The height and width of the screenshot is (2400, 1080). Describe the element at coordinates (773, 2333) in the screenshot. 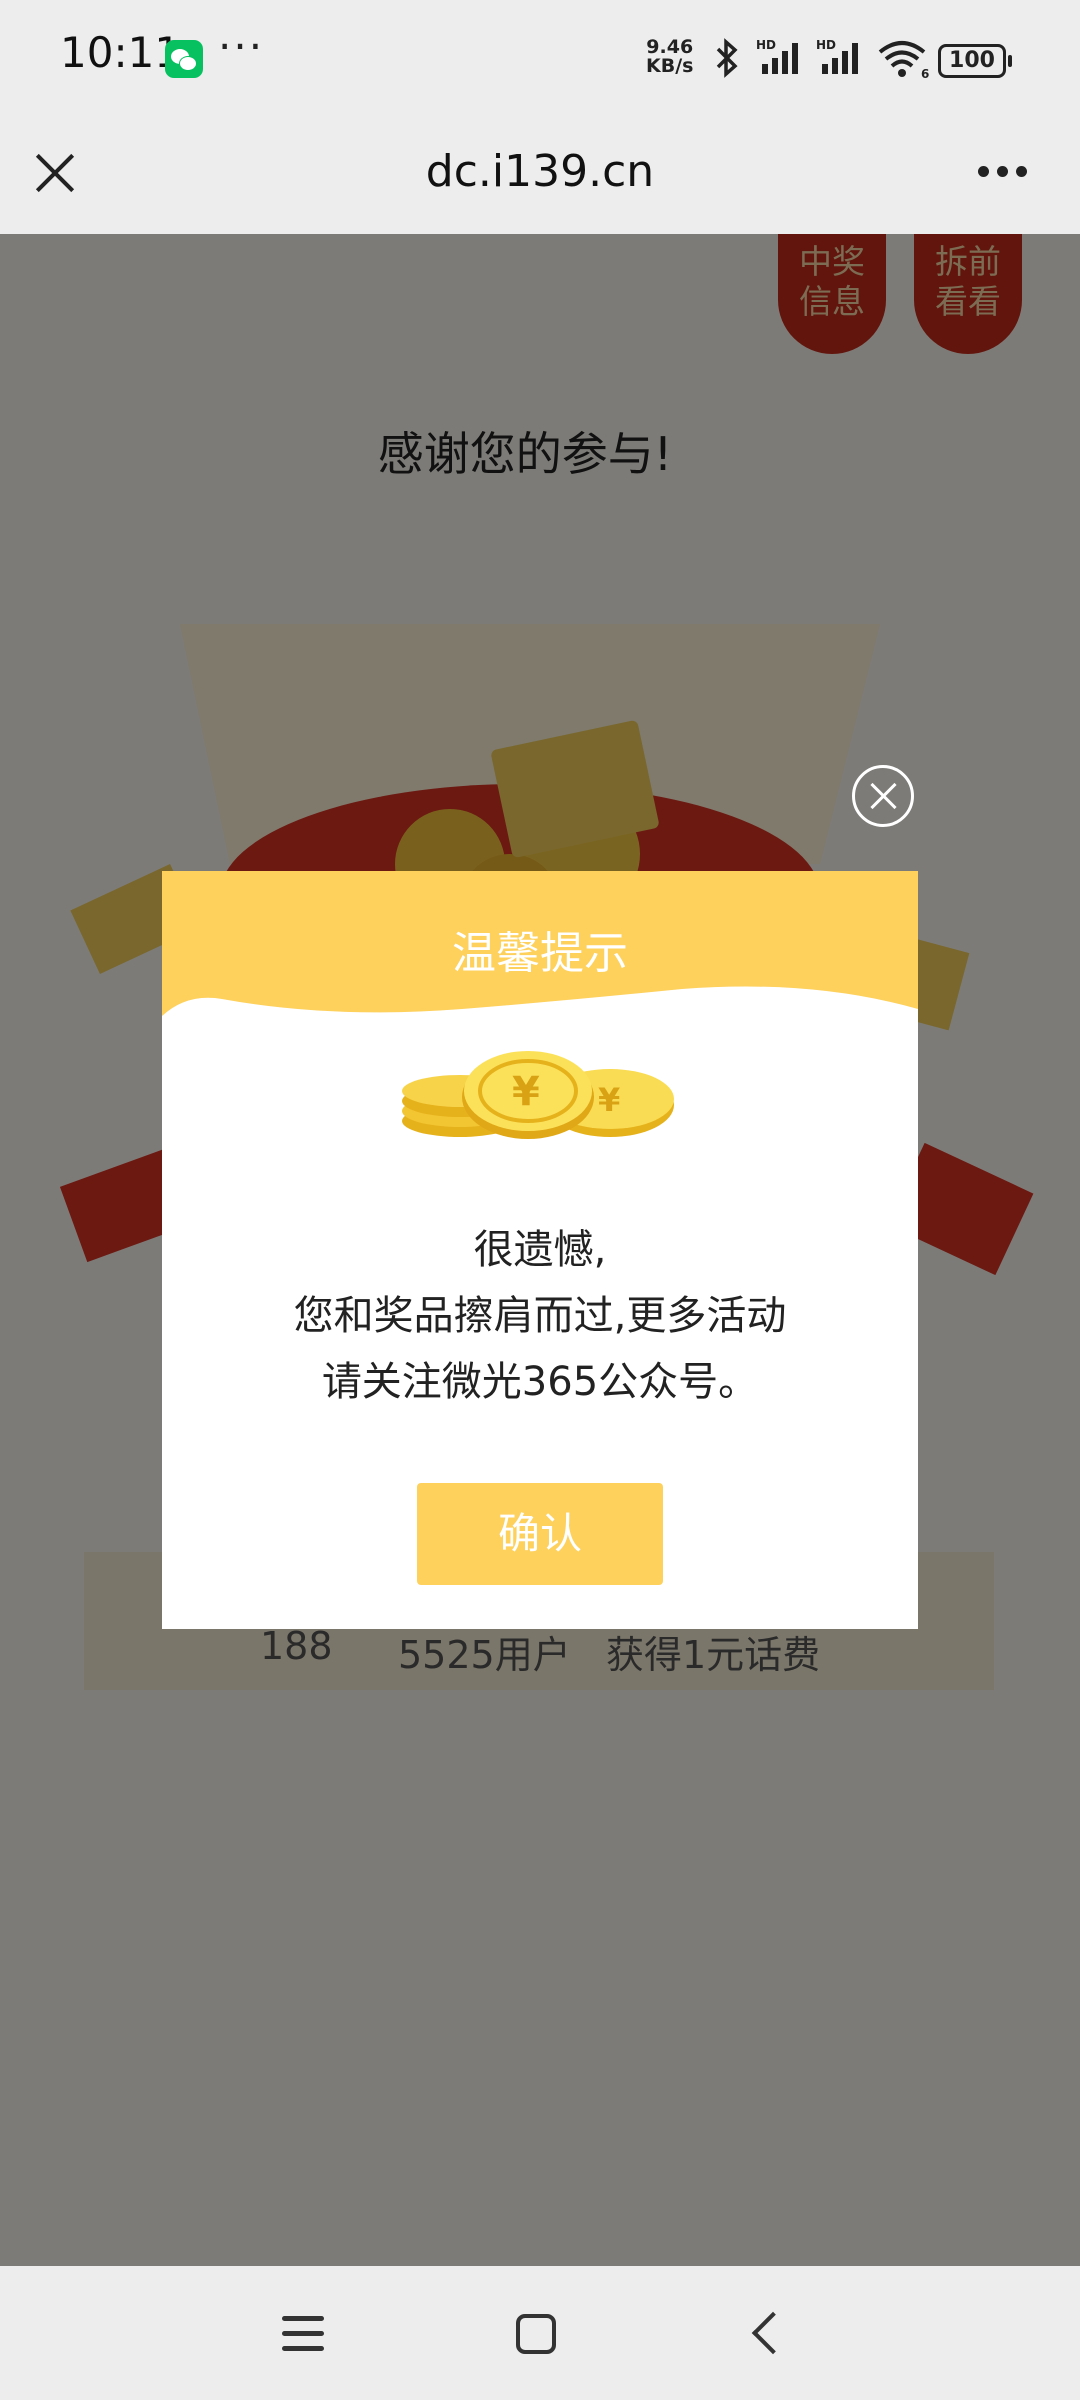

I see `back-icon` at that location.